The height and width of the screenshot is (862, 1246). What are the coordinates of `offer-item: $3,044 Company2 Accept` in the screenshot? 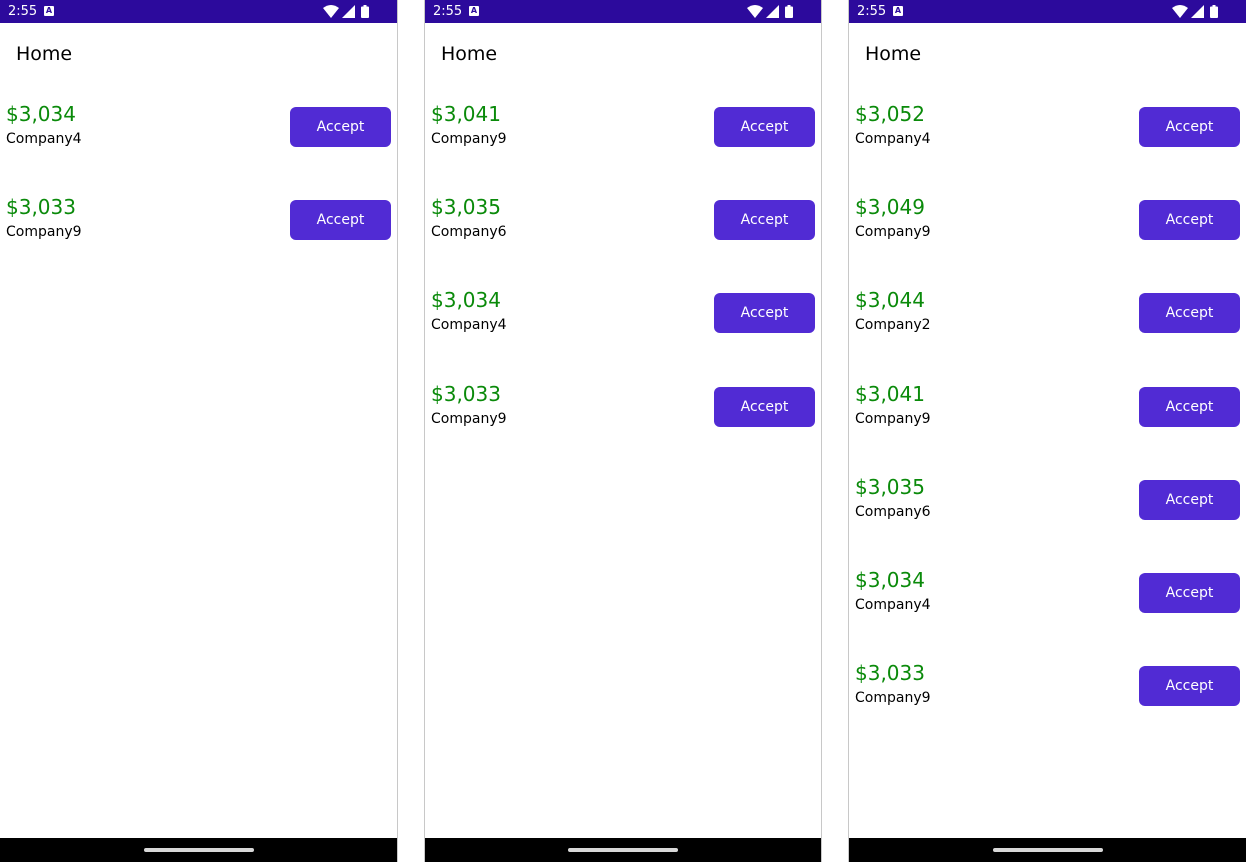 It's located at (1047, 325).